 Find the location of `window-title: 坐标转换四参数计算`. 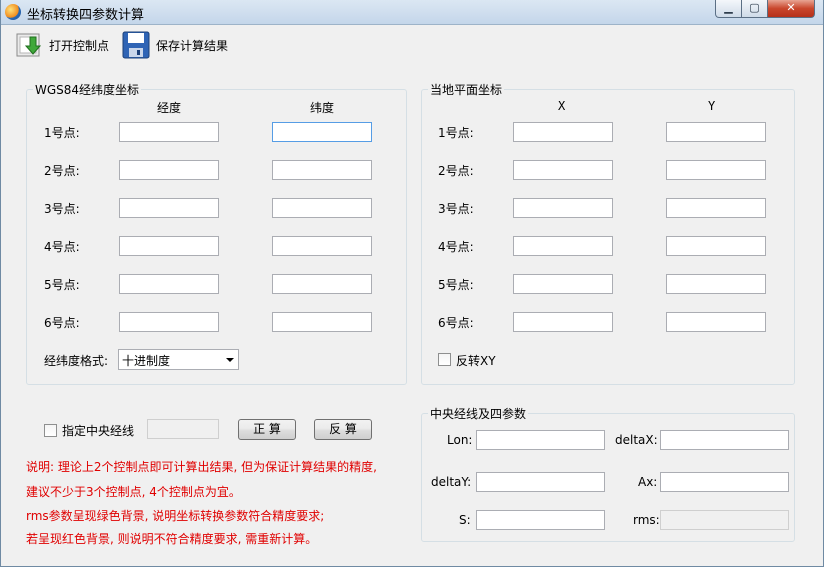

window-title: 坐标转换四参数计算 is located at coordinates (86, 15).